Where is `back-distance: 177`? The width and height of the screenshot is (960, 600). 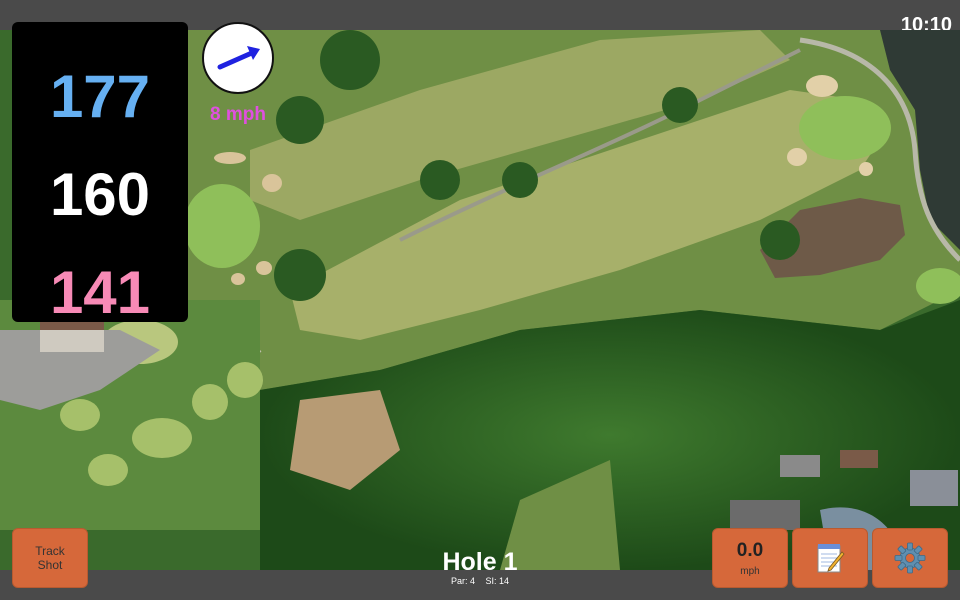
back-distance: 177 is located at coordinates (100, 96).